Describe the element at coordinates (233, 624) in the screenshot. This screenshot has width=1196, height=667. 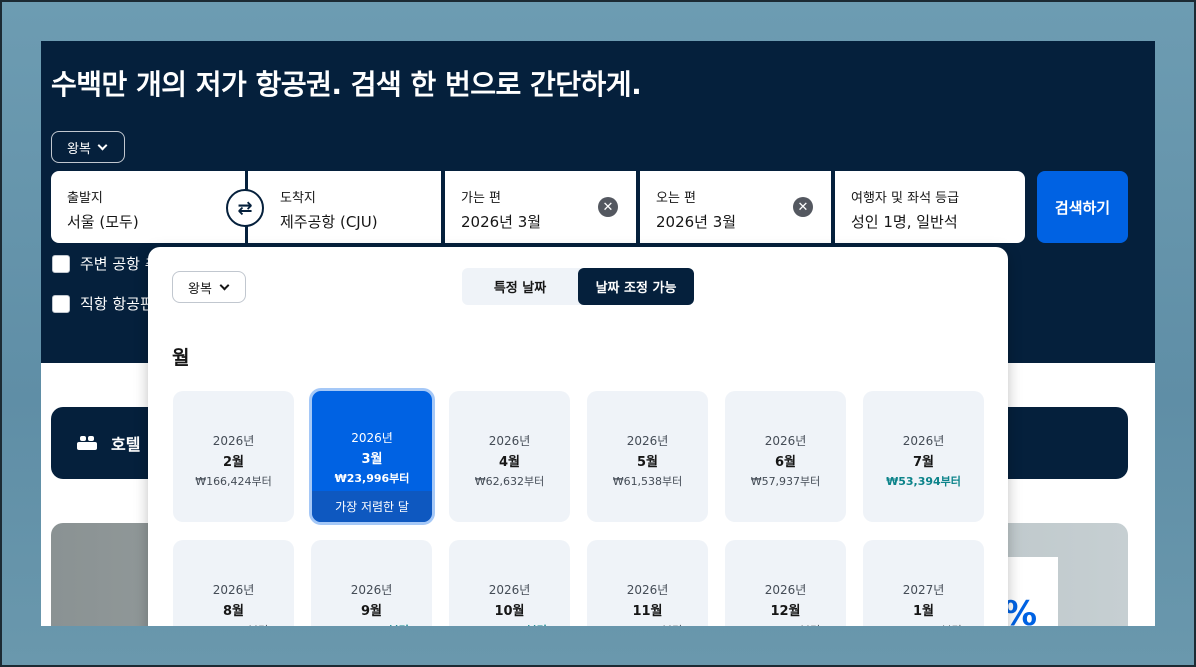
I see `month-price: ₩73,435부터` at that location.